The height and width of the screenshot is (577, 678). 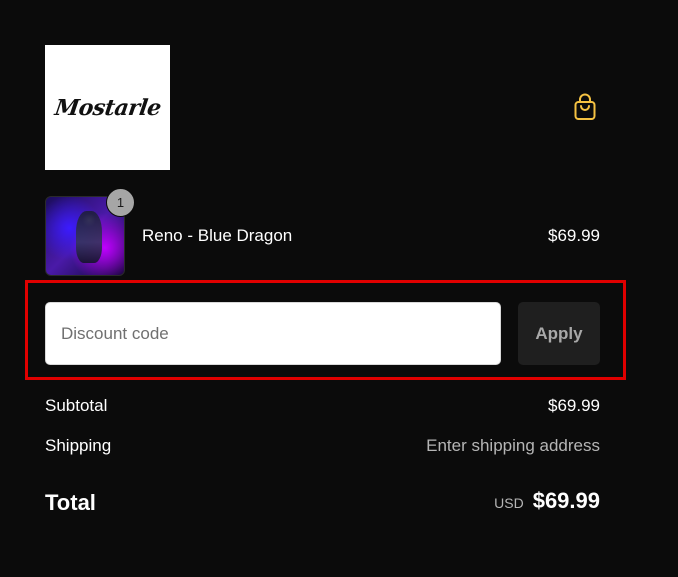 I want to click on product-price: $69.99, so click(x=574, y=235).